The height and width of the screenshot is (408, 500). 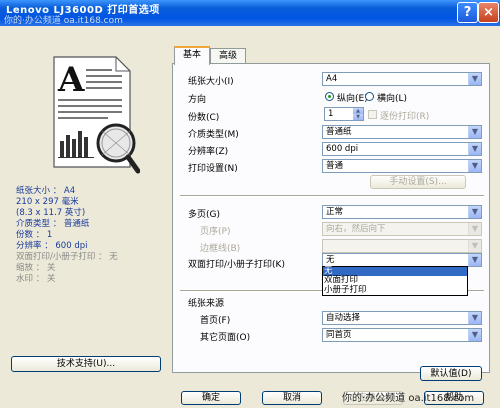 I want to click on summary-media-type: 介质类型 ： 普通纸, so click(x=53, y=224).